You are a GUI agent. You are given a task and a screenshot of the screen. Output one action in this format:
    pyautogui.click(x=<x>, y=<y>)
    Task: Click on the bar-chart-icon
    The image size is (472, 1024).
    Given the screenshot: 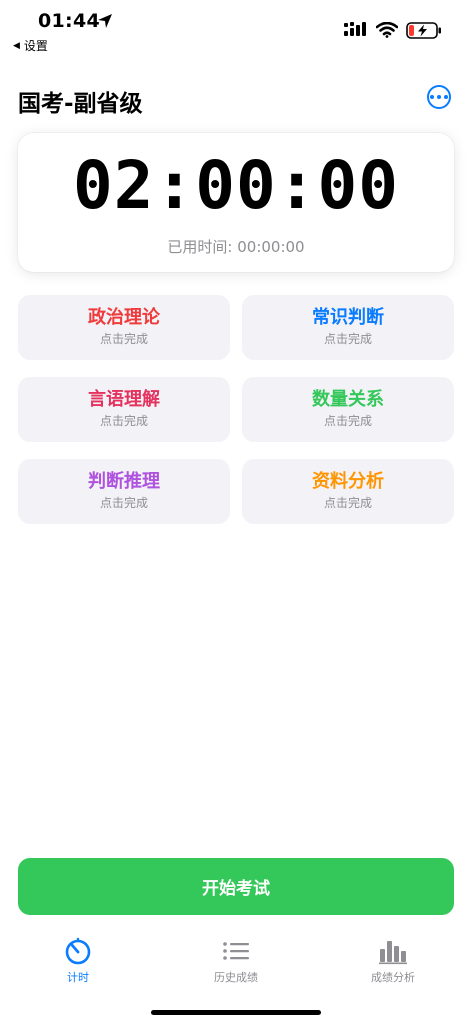 What is the action you would take?
    pyautogui.click(x=393, y=953)
    